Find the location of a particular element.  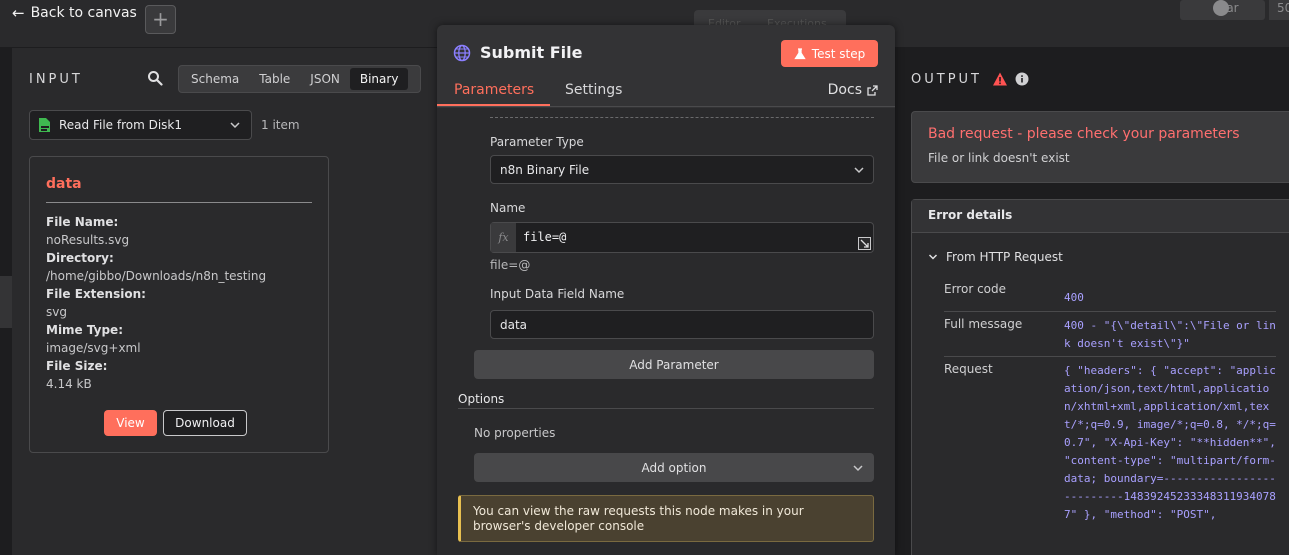

name-label: Name is located at coordinates (508, 208).